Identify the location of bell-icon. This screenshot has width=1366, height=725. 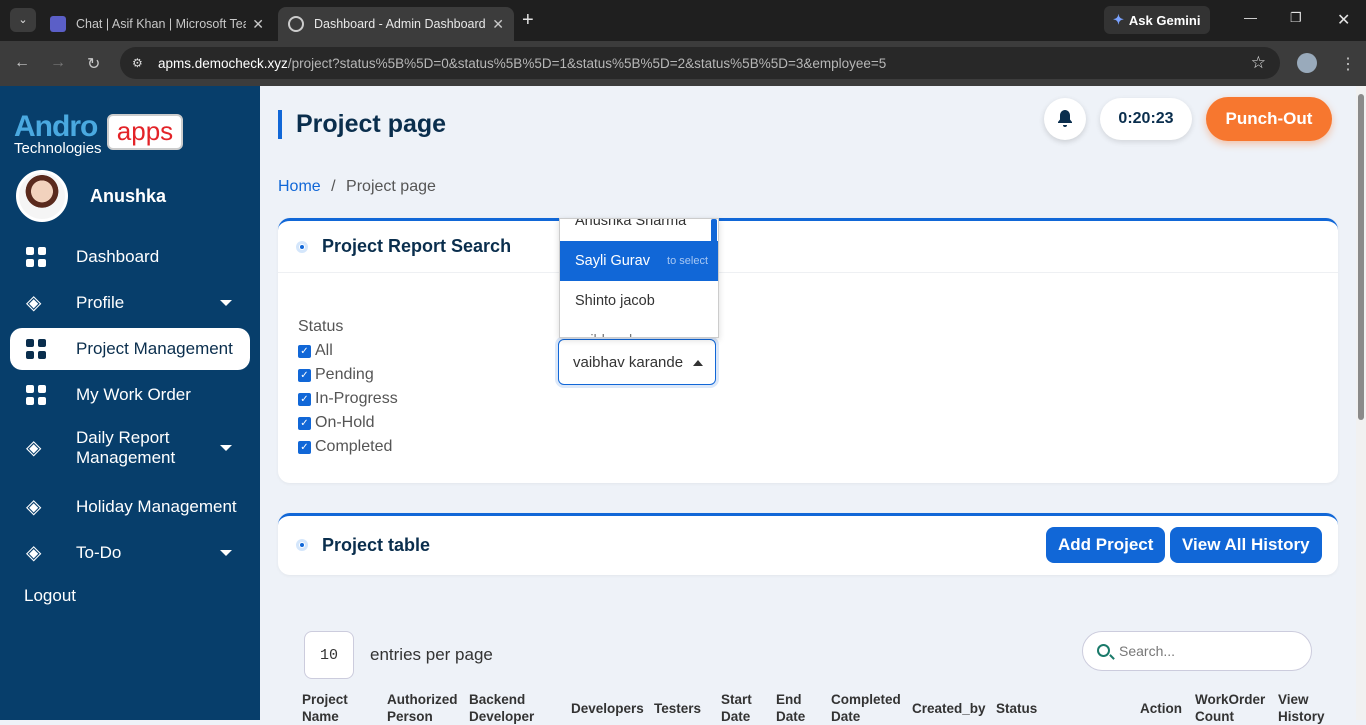
(1065, 118).